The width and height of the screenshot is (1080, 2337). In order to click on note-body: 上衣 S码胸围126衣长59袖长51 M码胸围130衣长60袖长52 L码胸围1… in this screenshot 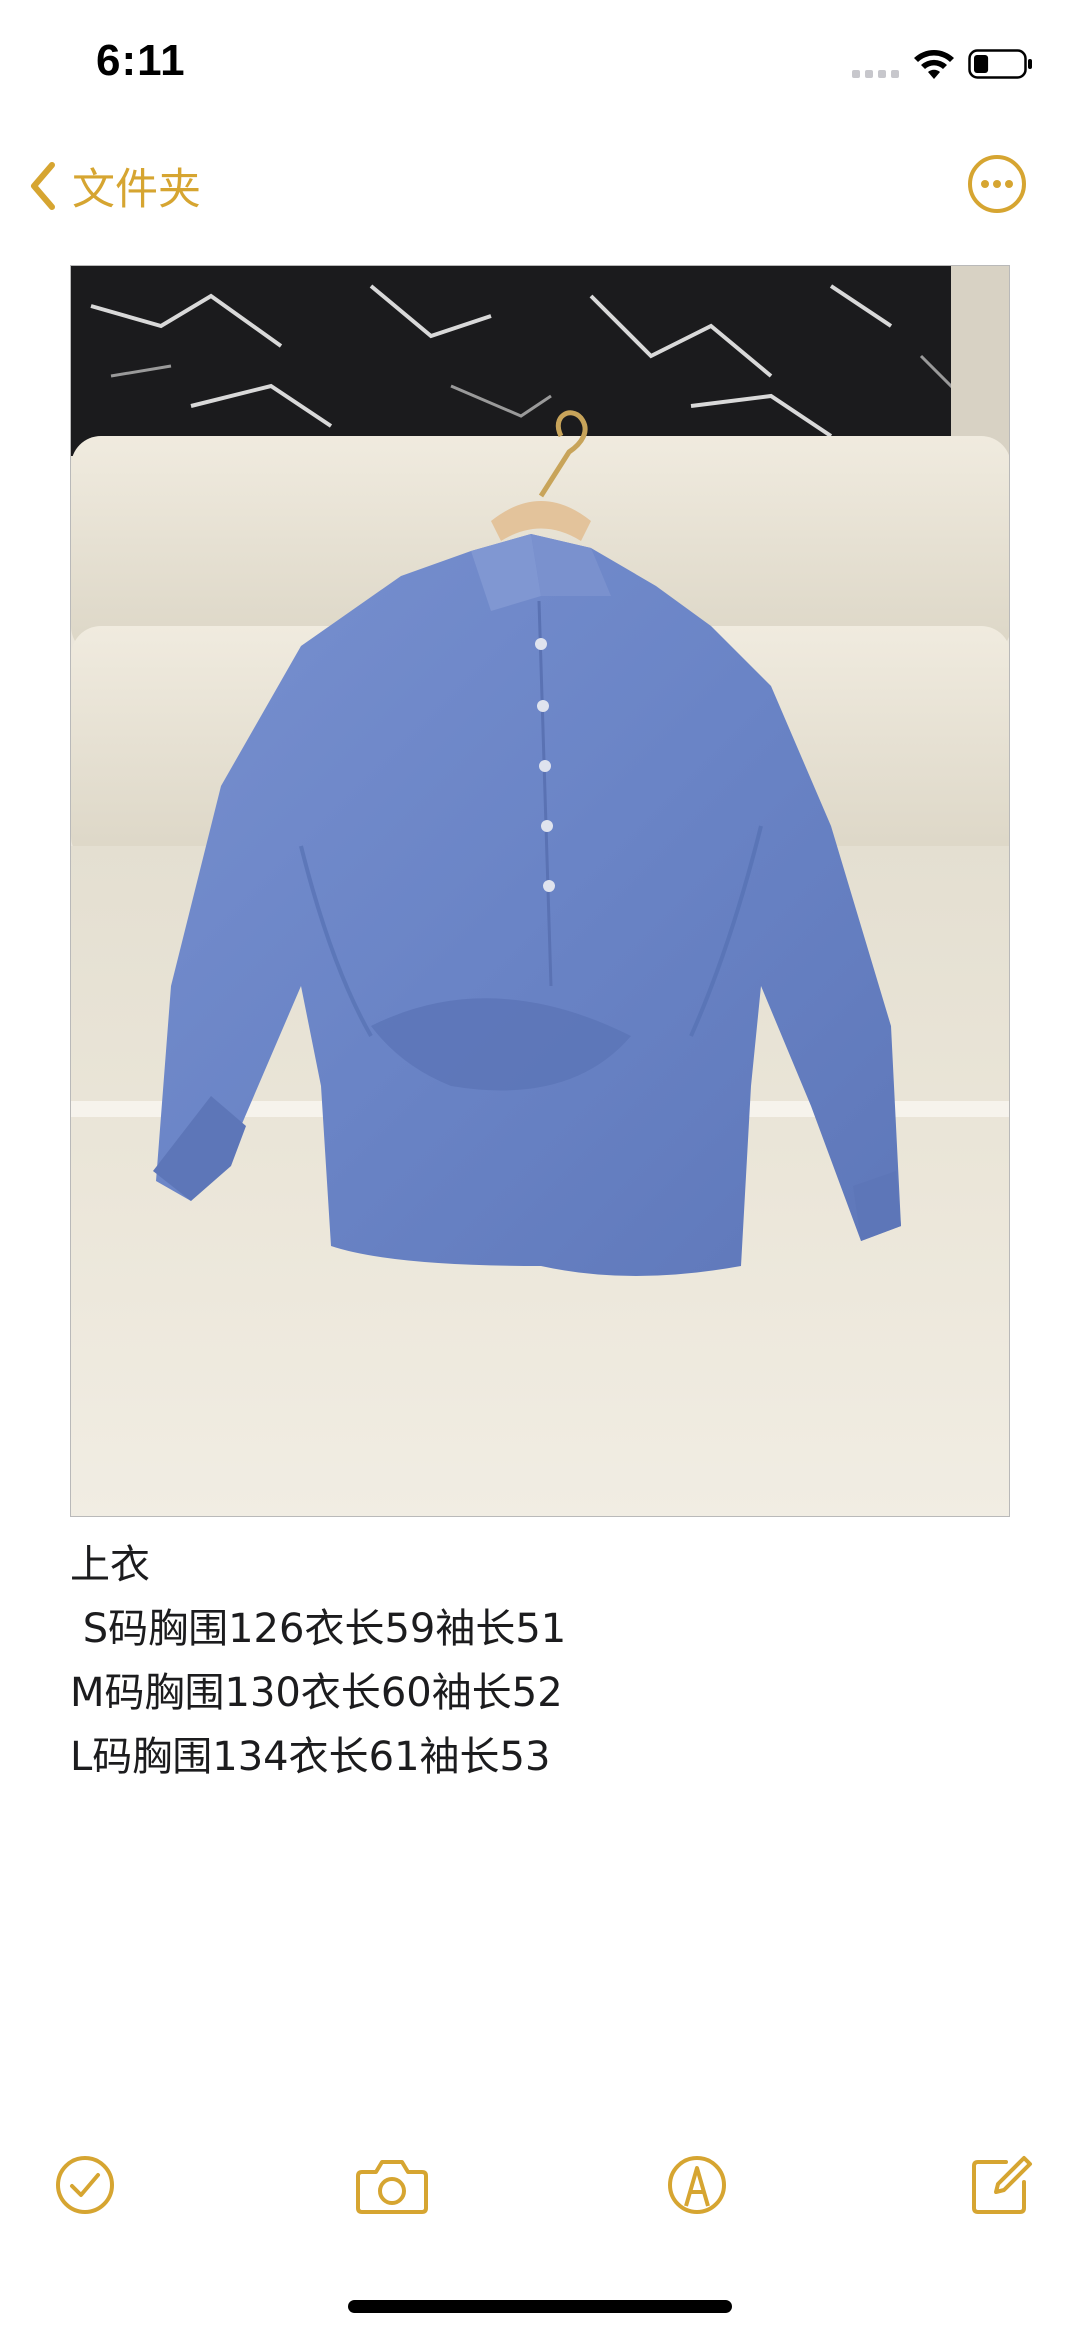, I will do `click(540, 1661)`.